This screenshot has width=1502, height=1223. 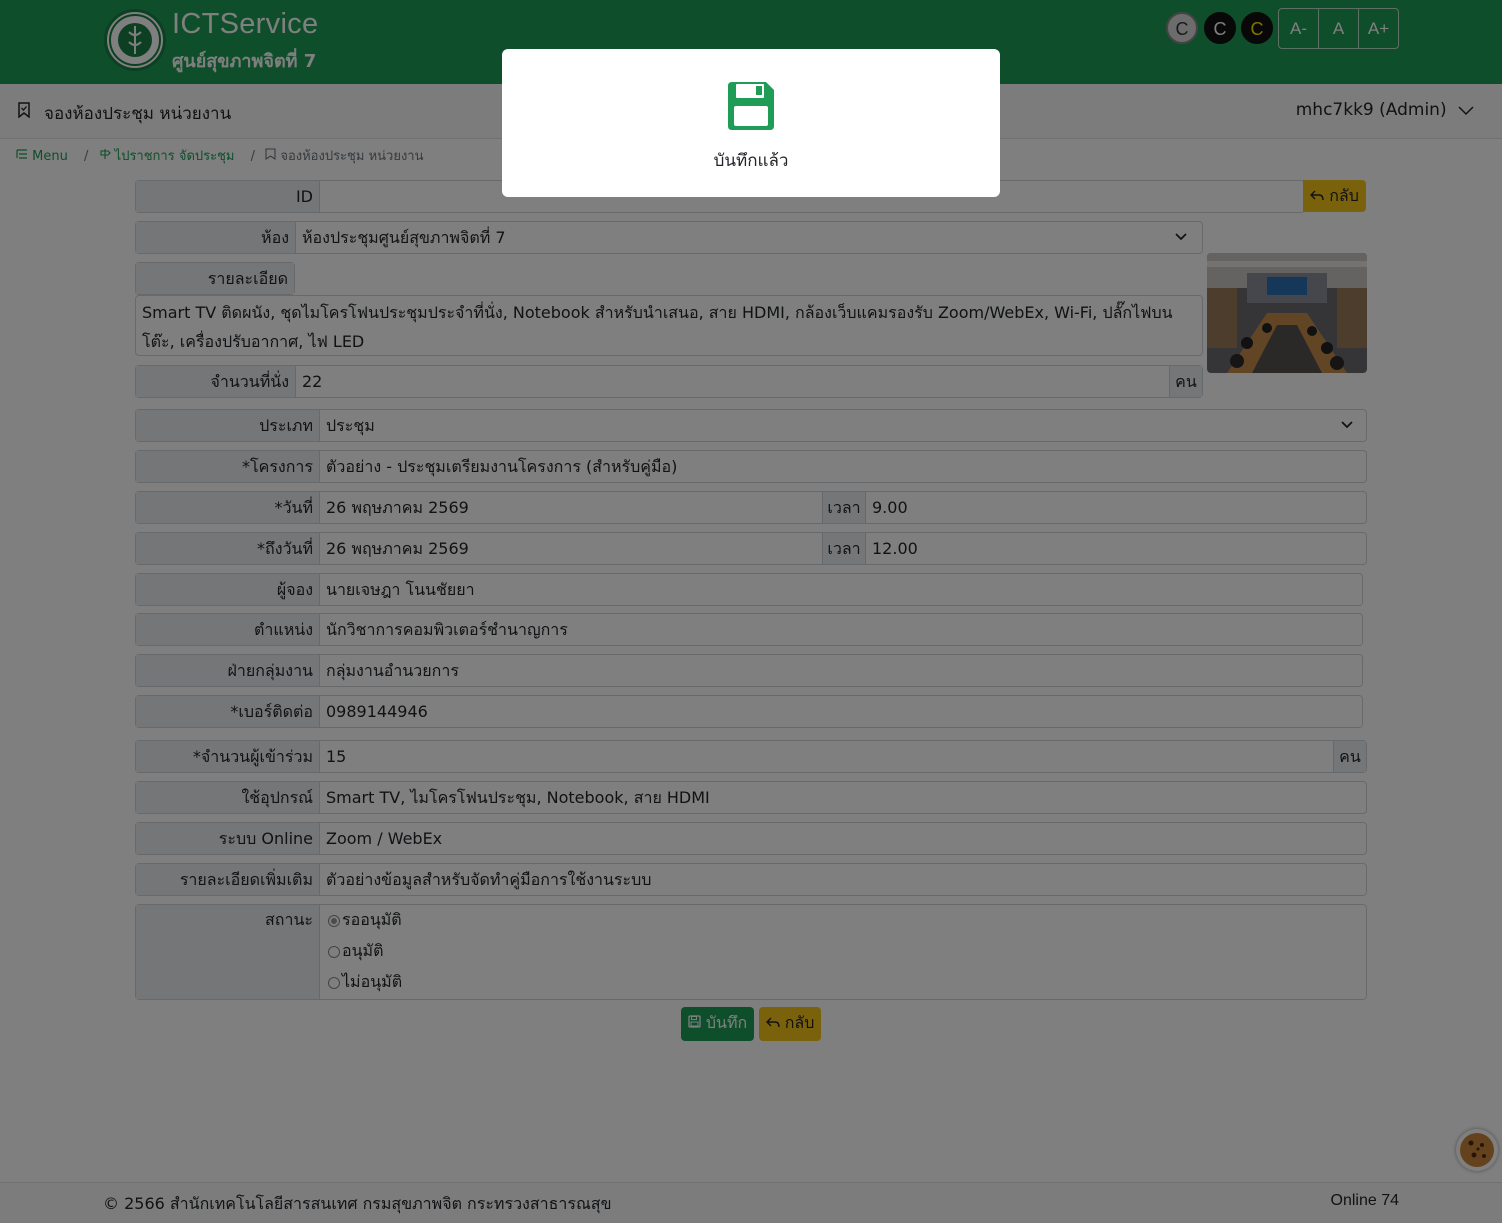 What do you see at coordinates (751, 106) in the screenshot?
I see `save-icon` at bounding box center [751, 106].